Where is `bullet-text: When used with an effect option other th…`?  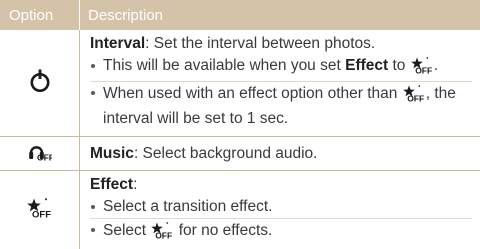
bullet-text: When used with an effect option other th… is located at coordinates (252, 93).